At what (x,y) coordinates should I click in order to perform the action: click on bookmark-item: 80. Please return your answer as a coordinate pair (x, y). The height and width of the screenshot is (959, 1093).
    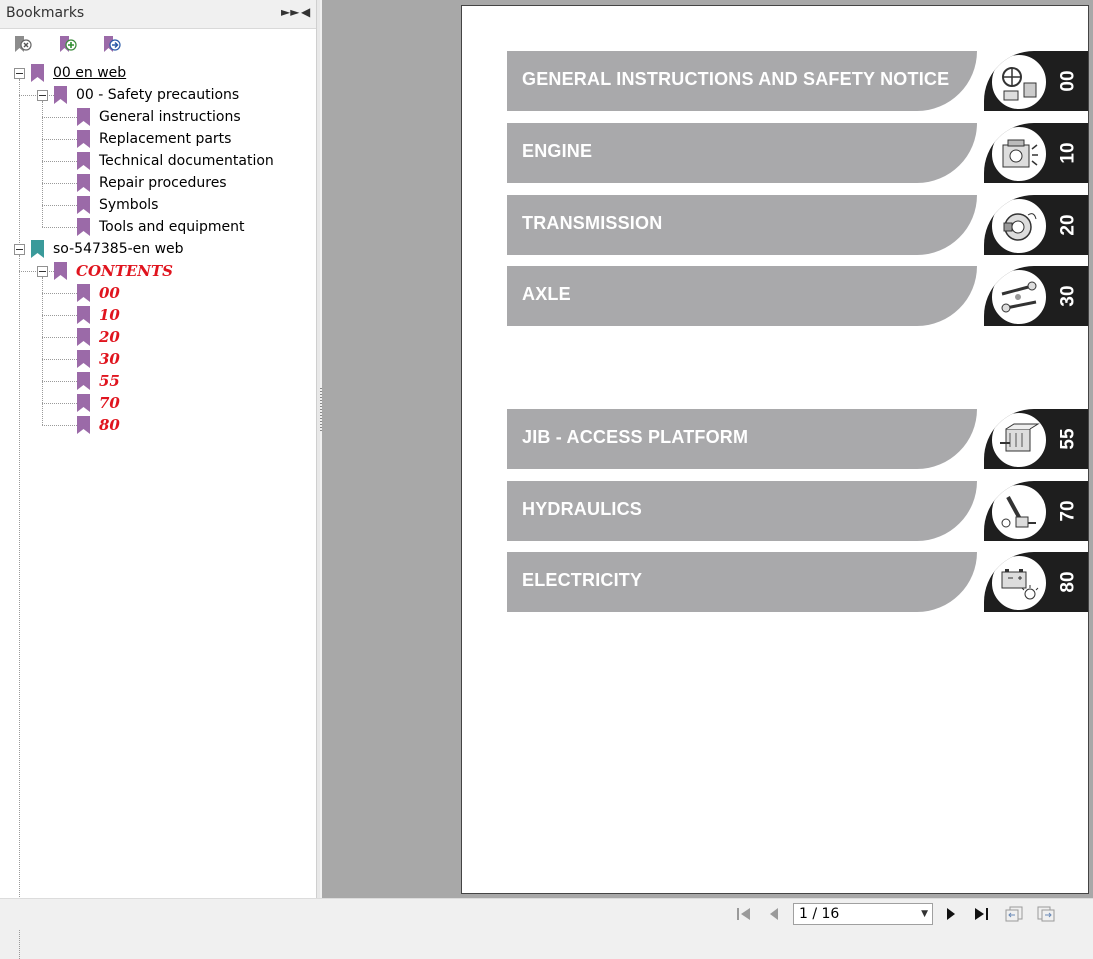
    Looking at the image, I should click on (155, 425).